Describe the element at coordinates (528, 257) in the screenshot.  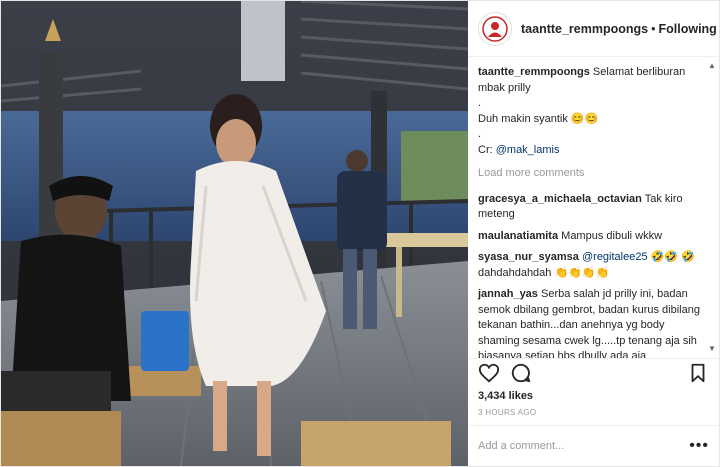
I see `comment-username: syasa_nur_syamsa` at that location.